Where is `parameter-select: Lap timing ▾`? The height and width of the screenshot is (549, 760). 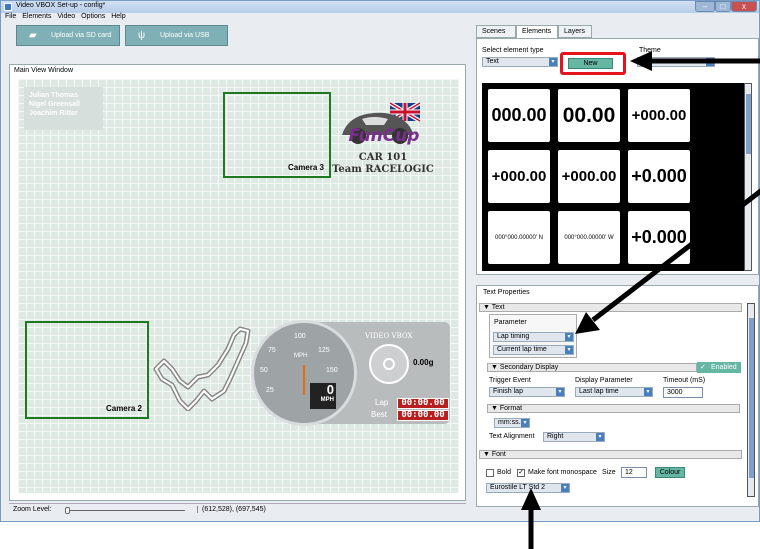
parameter-select: Lap timing ▾ is located at coordinates (533, 337).